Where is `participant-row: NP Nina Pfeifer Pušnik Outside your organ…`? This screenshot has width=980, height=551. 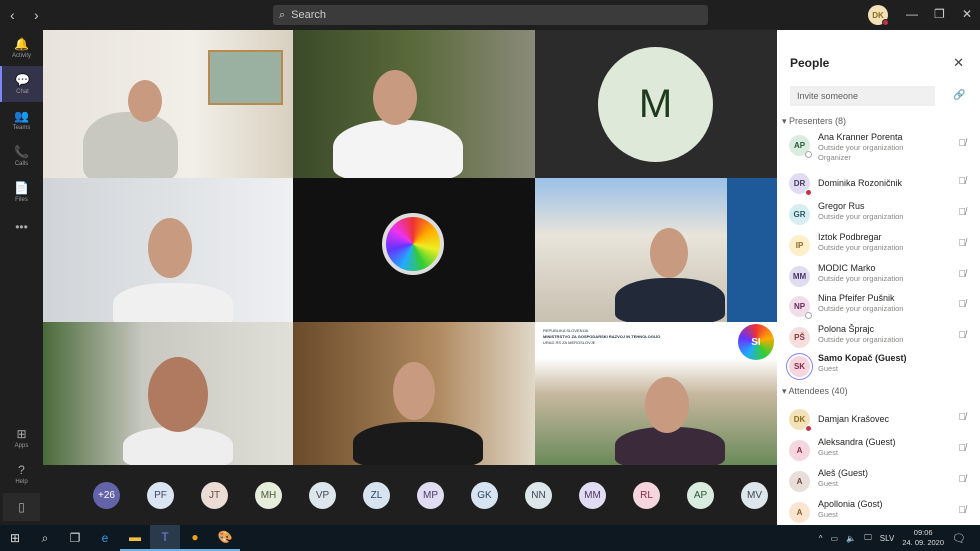 participant-row: NP Nina Pfeifer Pušnik Outside your organ… is located at coordinates (881, 308).